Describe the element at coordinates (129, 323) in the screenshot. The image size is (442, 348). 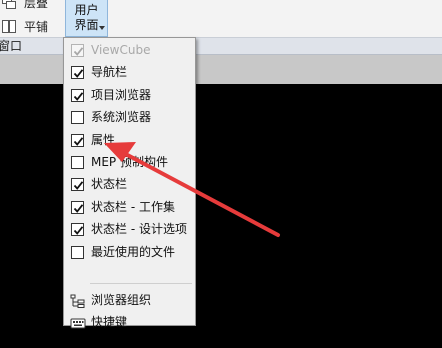
I see `menu-item-keyboard-shortcuts: 快捷键` at that location.